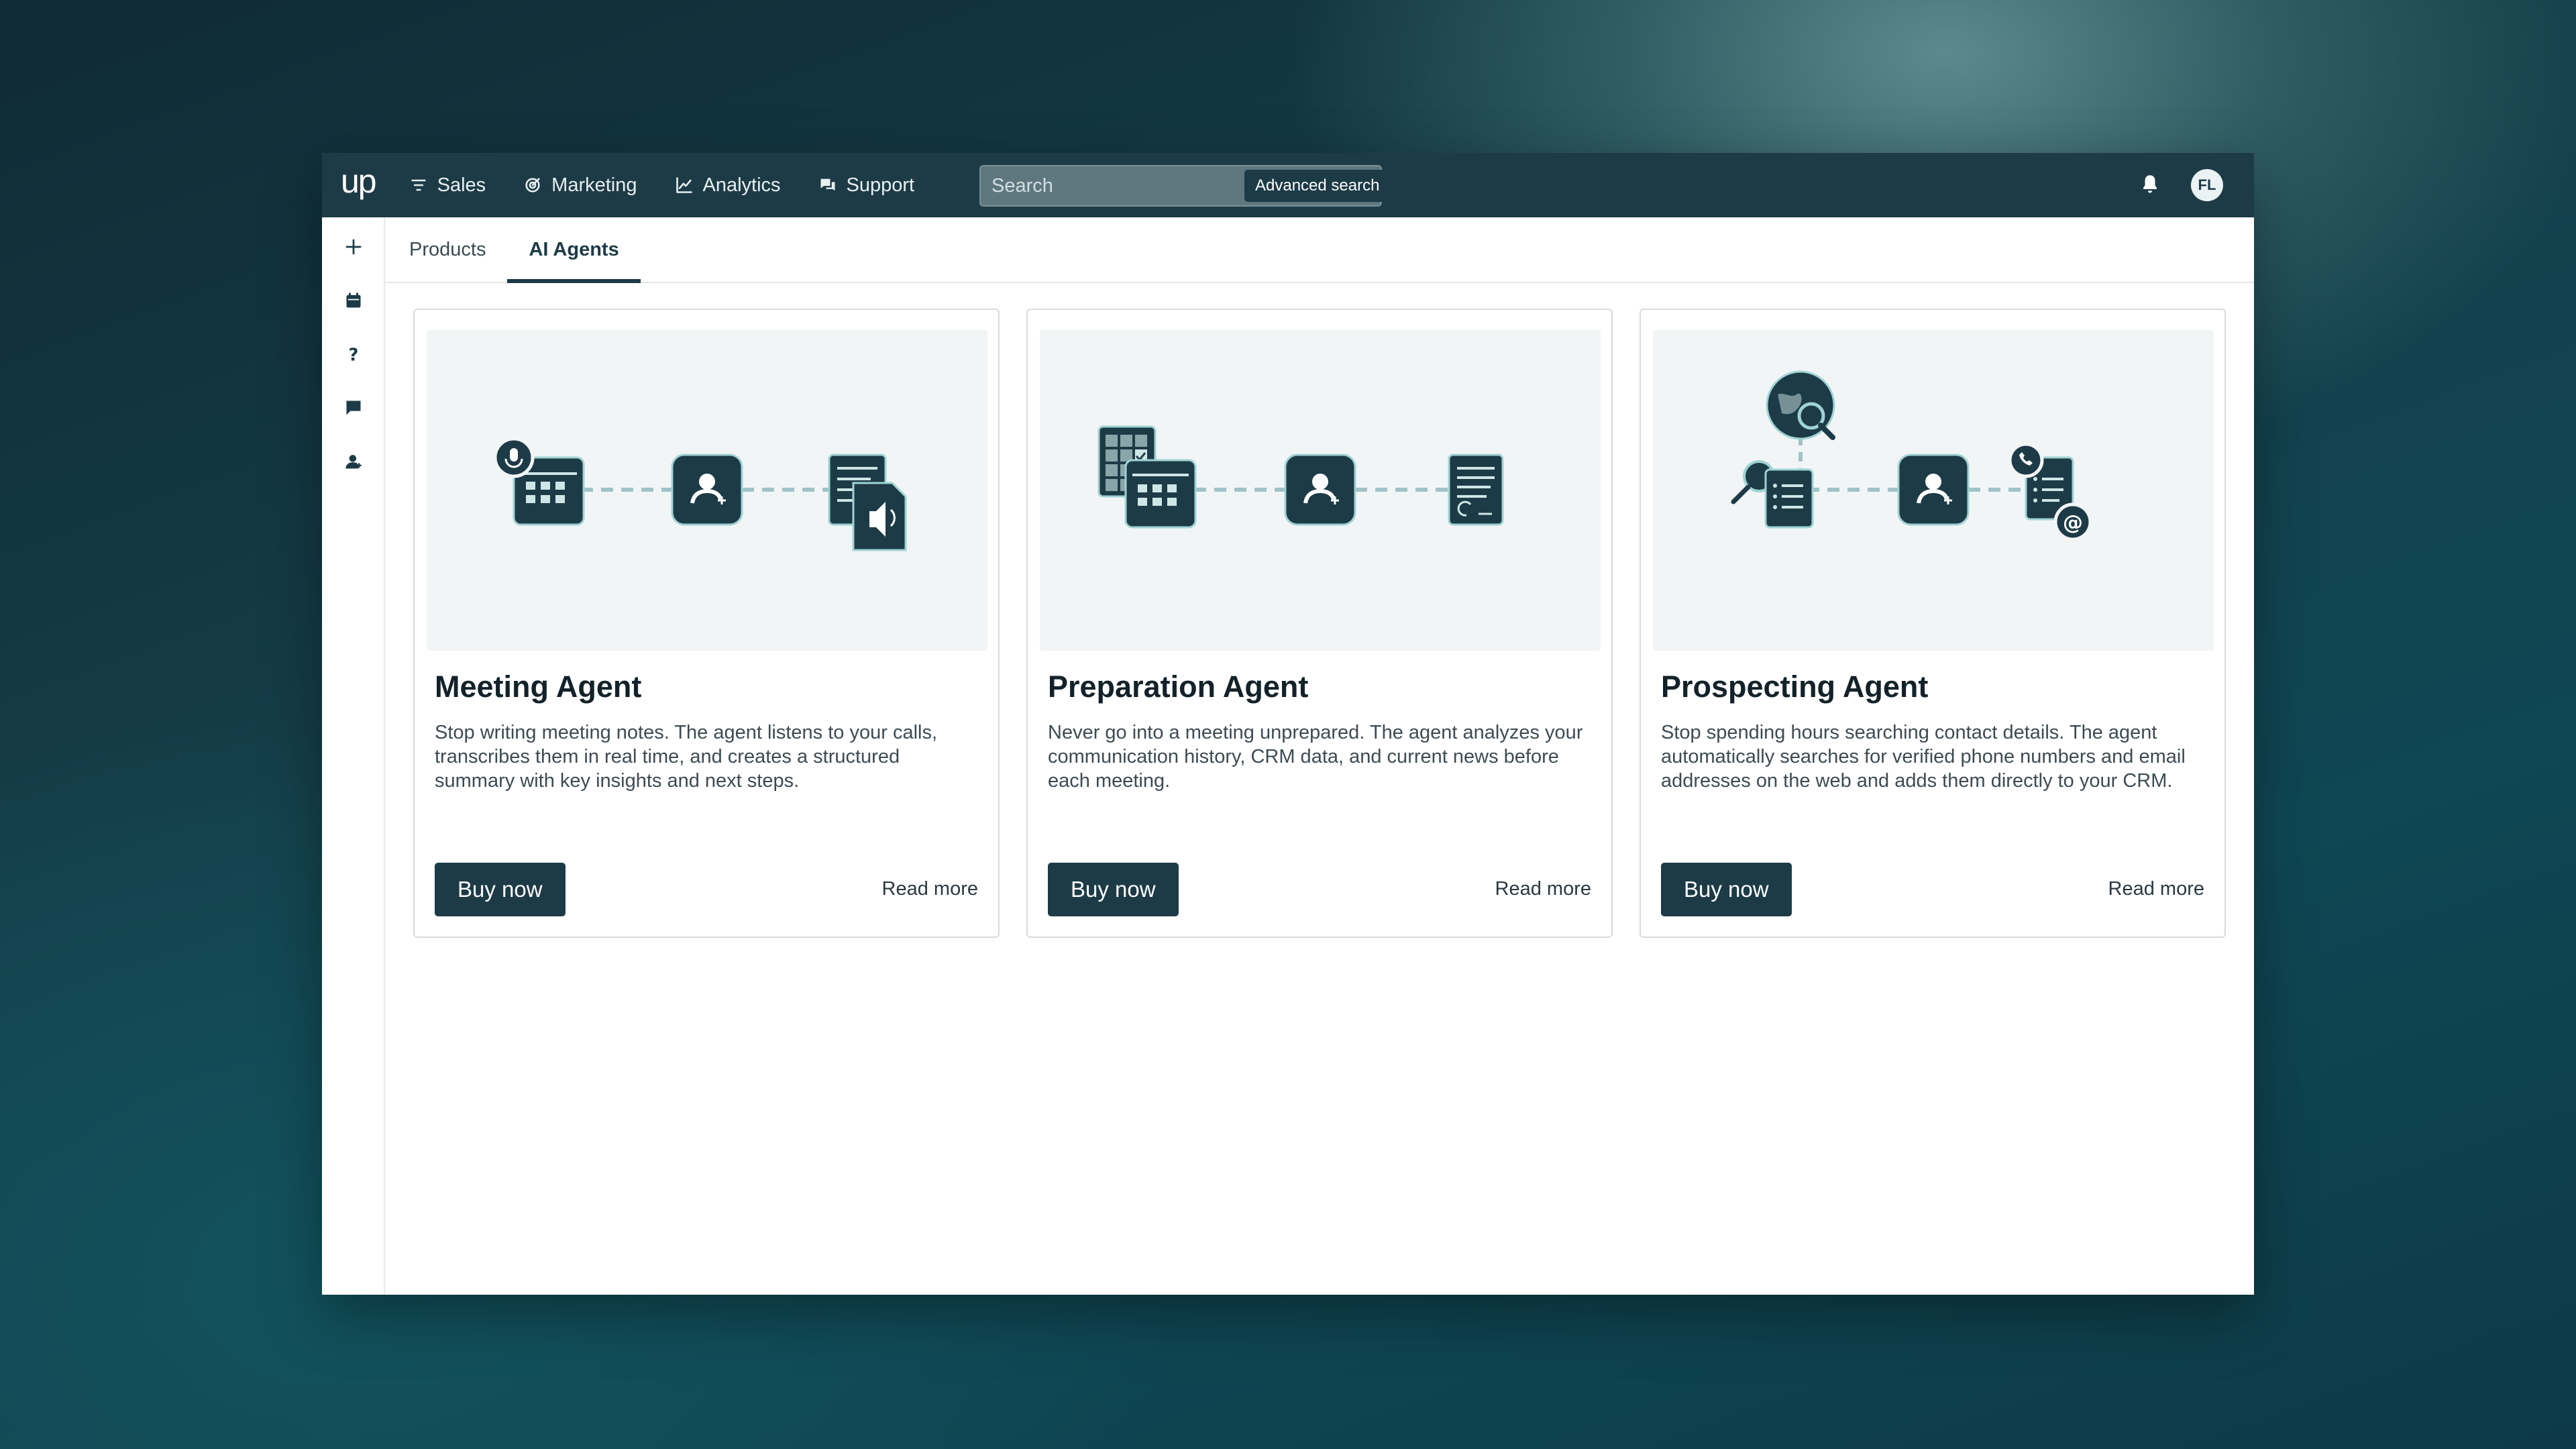 Image resolution: width=2576 pixels, height=1449 pixels. I want to click on tab-bar: Products AI Agents, so click(1319, 250).